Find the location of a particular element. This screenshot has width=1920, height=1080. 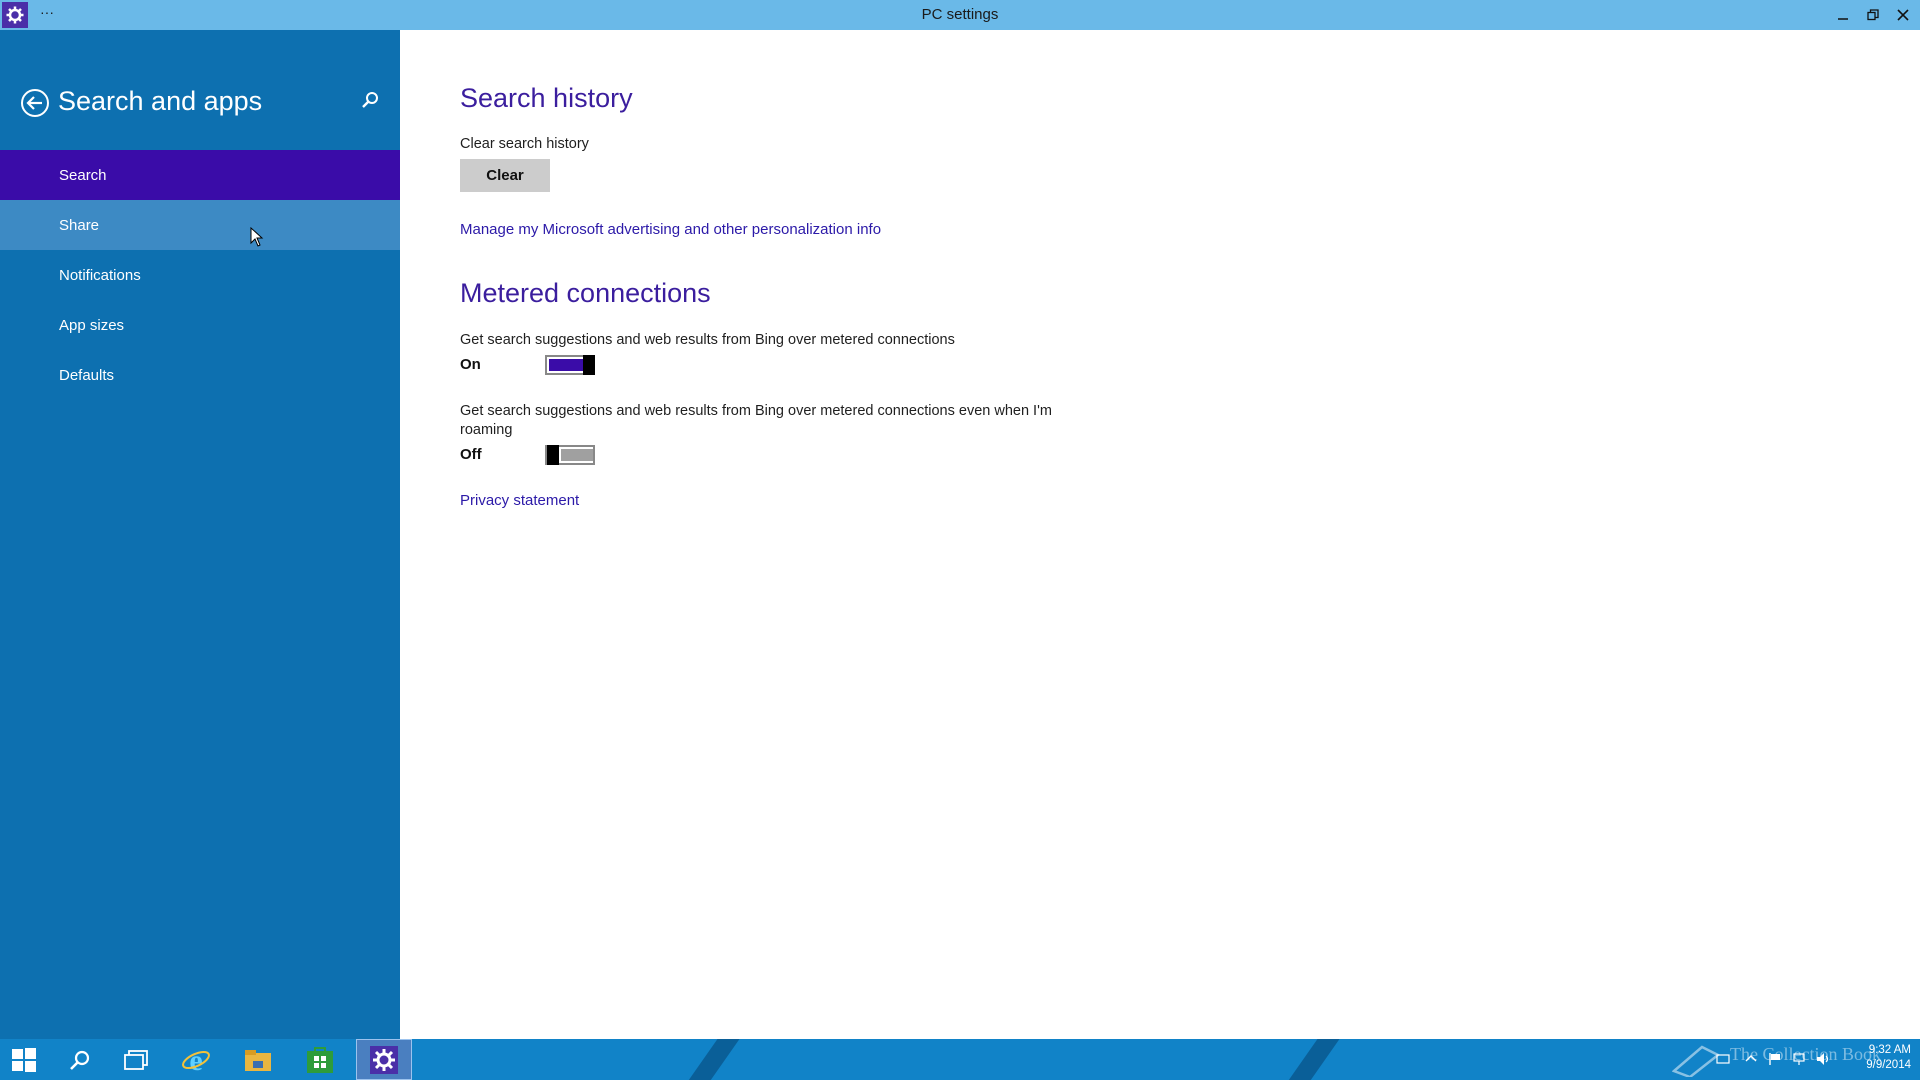

title-bar: ··· PC settings is located at coordinates (960, 15).